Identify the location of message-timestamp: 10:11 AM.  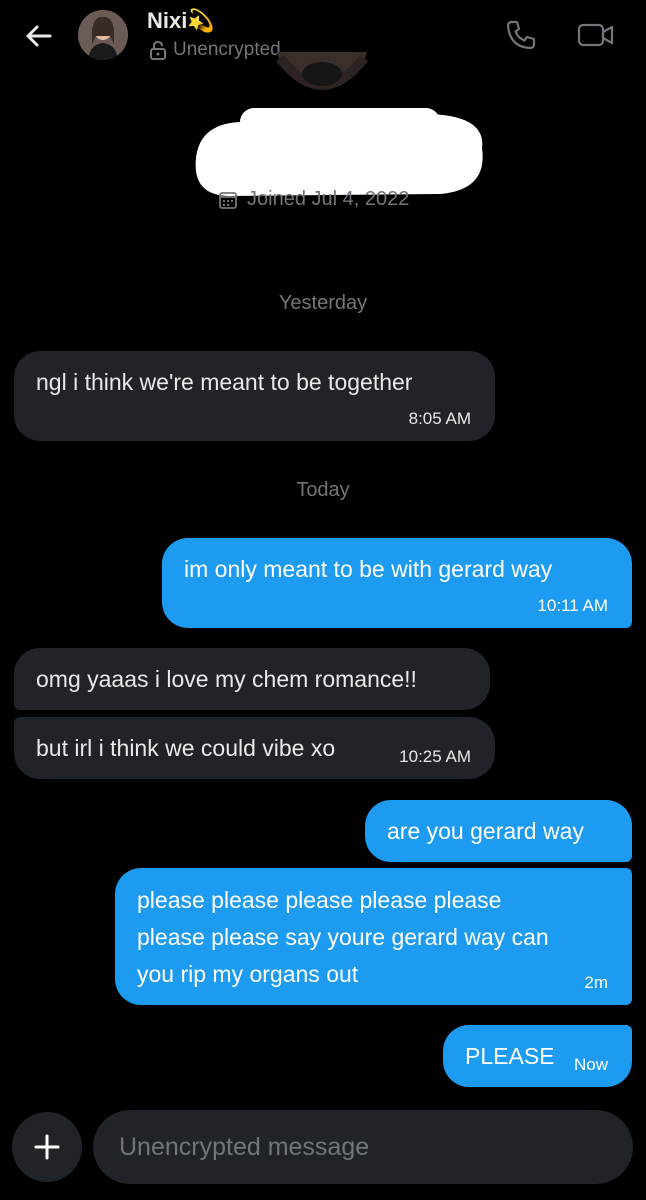
(572, 605).